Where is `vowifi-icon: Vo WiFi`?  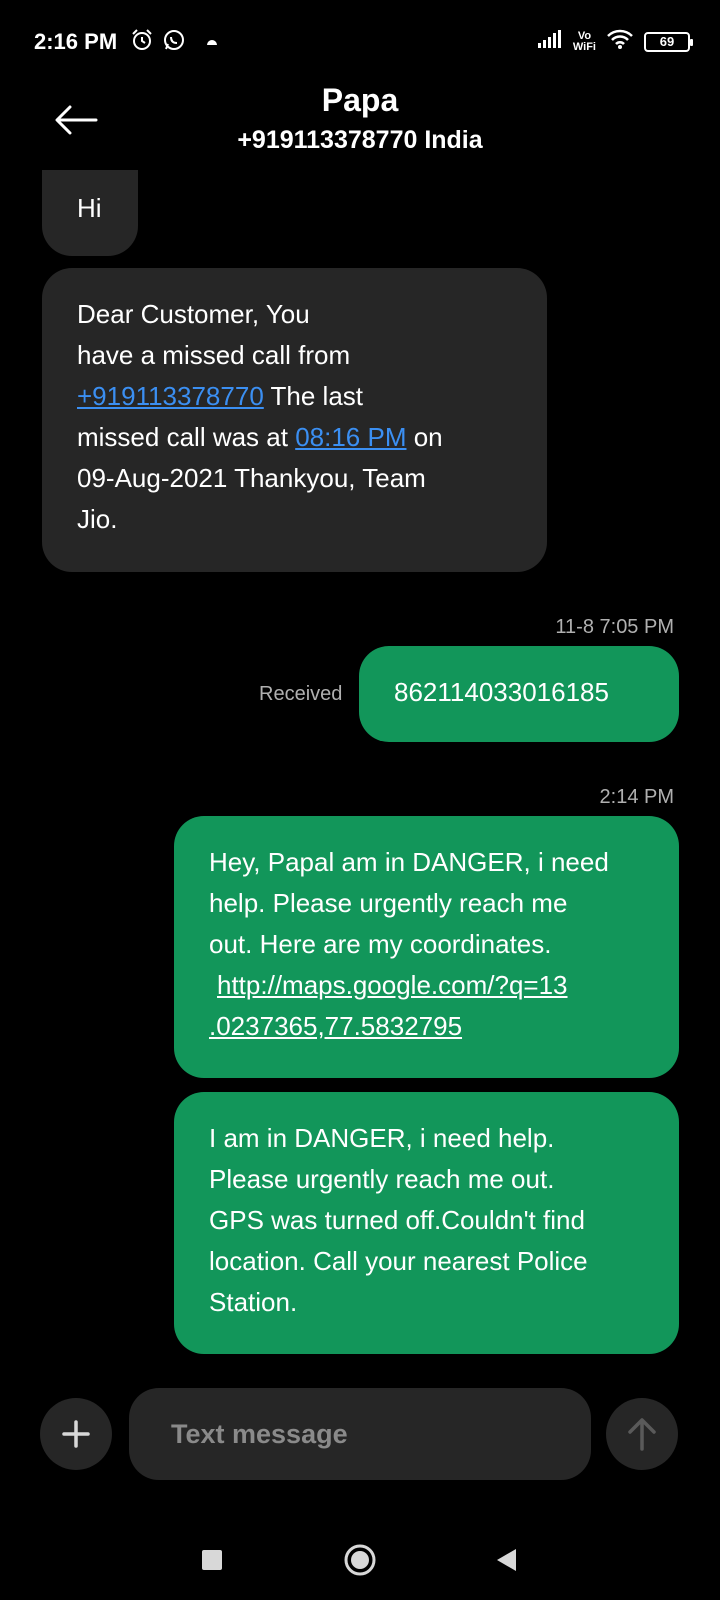 vowifi-icon: Vo WiFi is located at coordinates (584, 41).